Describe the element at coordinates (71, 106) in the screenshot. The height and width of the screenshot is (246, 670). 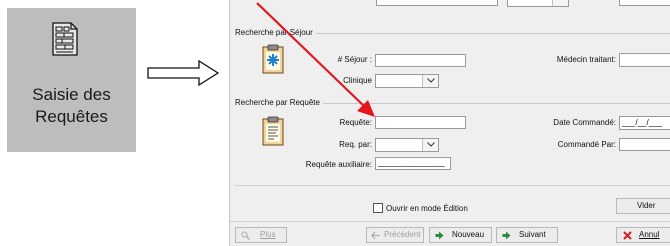
I see `tile-label: Saisie des Requêtes` at that location.